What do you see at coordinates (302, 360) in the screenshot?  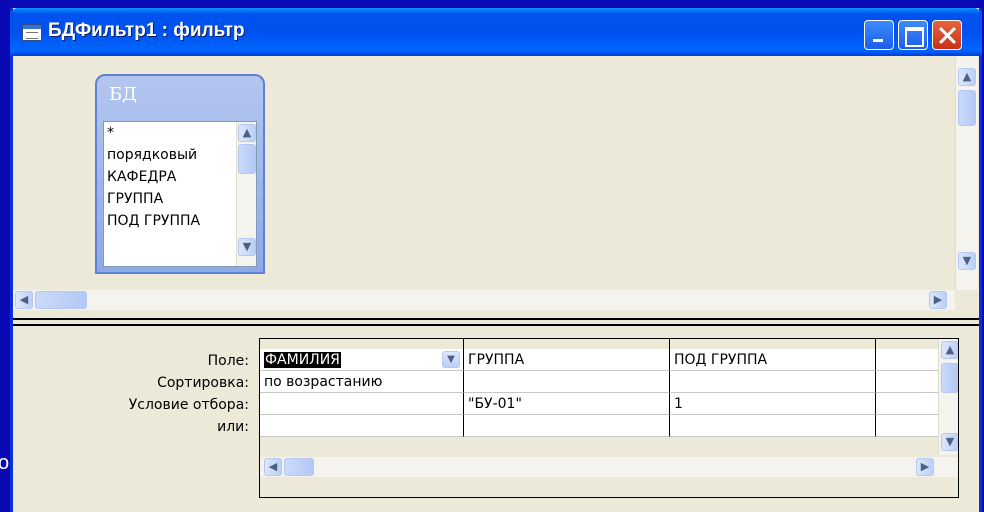 I see `field-value-selected: ФАМИЛИЯ` at bounding box center [302, 360].